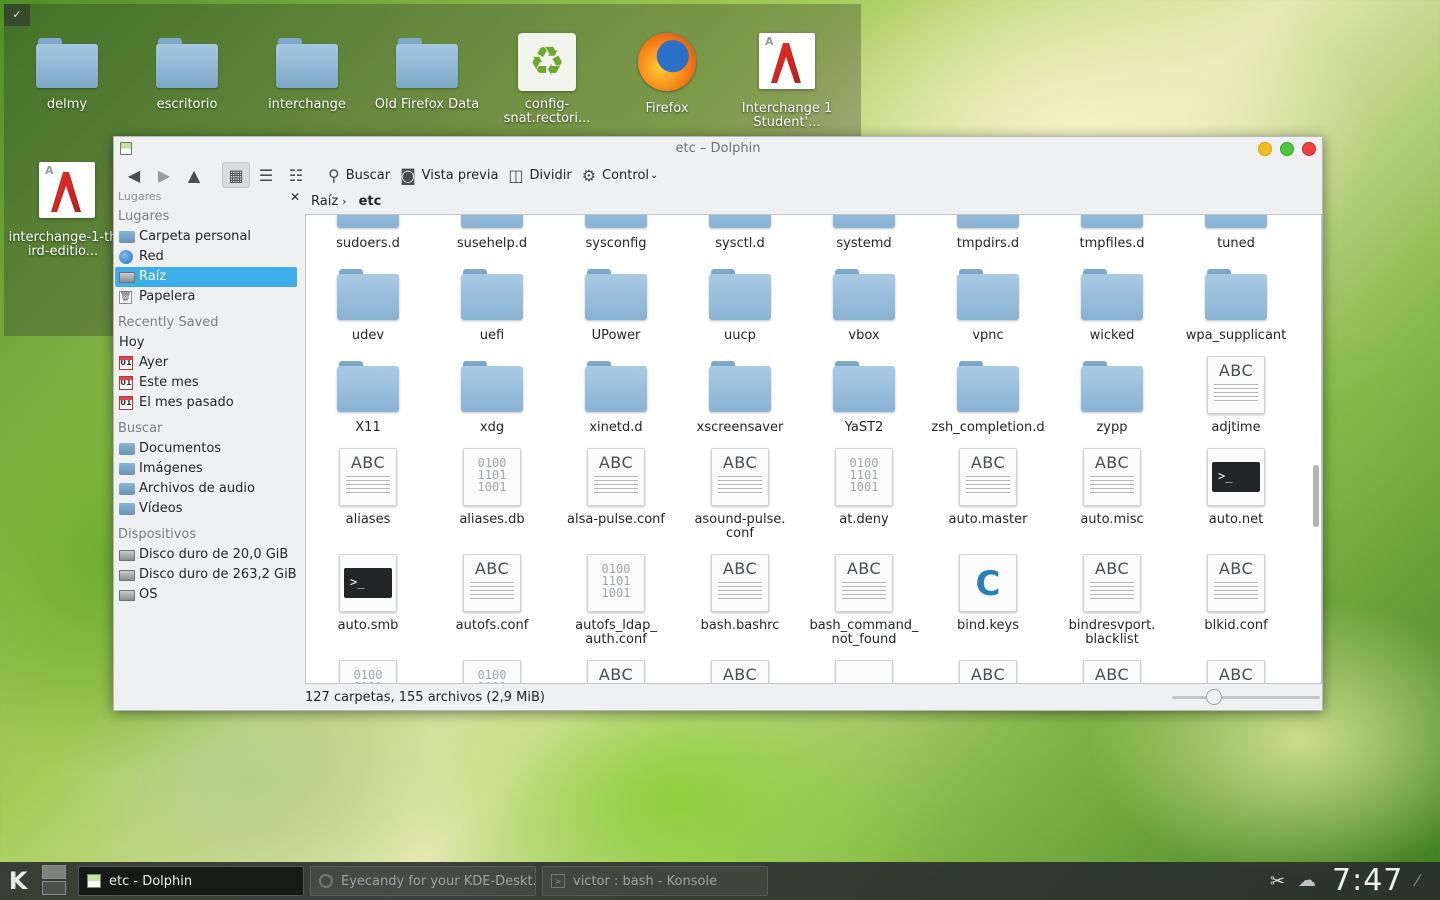  What do you see at coordinates (206, 343) in the screenshot?
I see `sidebar-item-today: ◔Hoy` at bounding box center [206, 343].